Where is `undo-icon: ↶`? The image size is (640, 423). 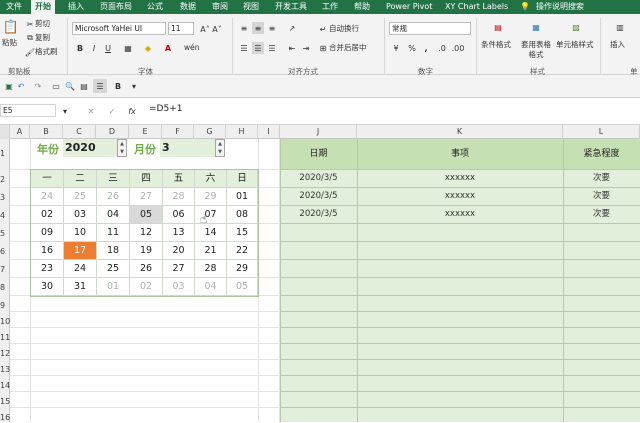 undo-icon: ↶ is located at coordinates (21, 86).